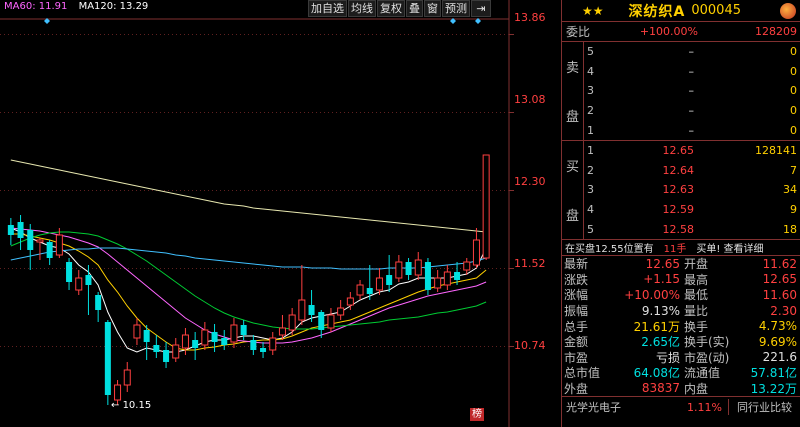 This screenshot has height=427, width=800. What do you see at coordinates (593, 11) in the screenshot?
I see `star-rating-icon: ★★` at bounding box center [593, 11].